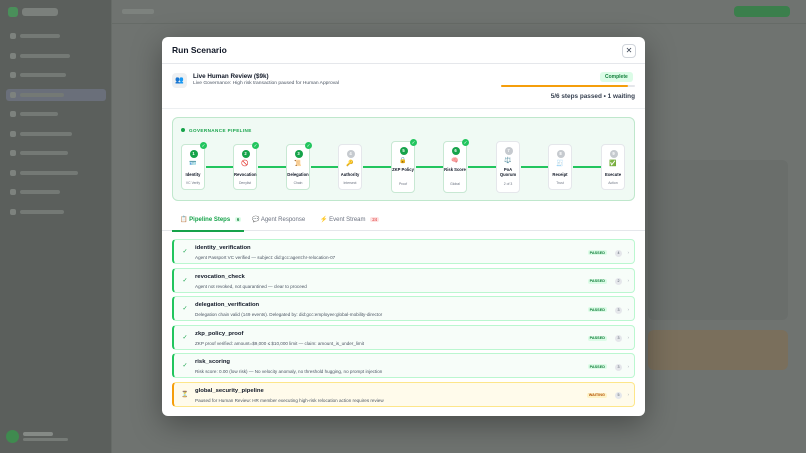  Describe the element at coordinates (613, 154) in the screenshot. I see `stage-number: 9` at that location.